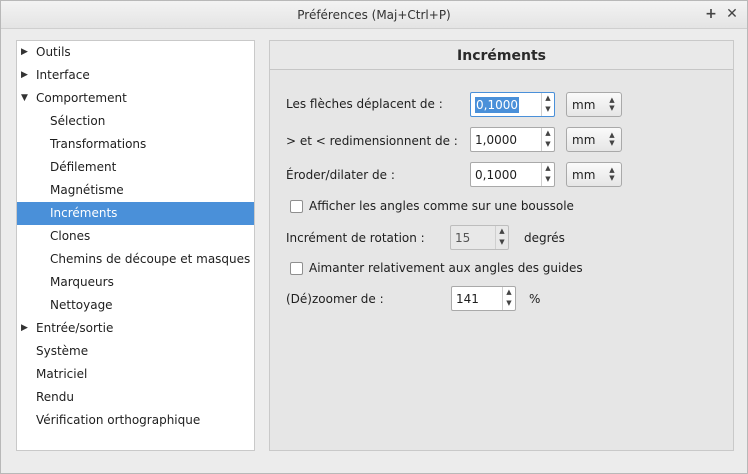  Describe the element at coordinates (135, 305) in the screenshot. I see `tree-item-nettoyage: Nettoyage` at that location.